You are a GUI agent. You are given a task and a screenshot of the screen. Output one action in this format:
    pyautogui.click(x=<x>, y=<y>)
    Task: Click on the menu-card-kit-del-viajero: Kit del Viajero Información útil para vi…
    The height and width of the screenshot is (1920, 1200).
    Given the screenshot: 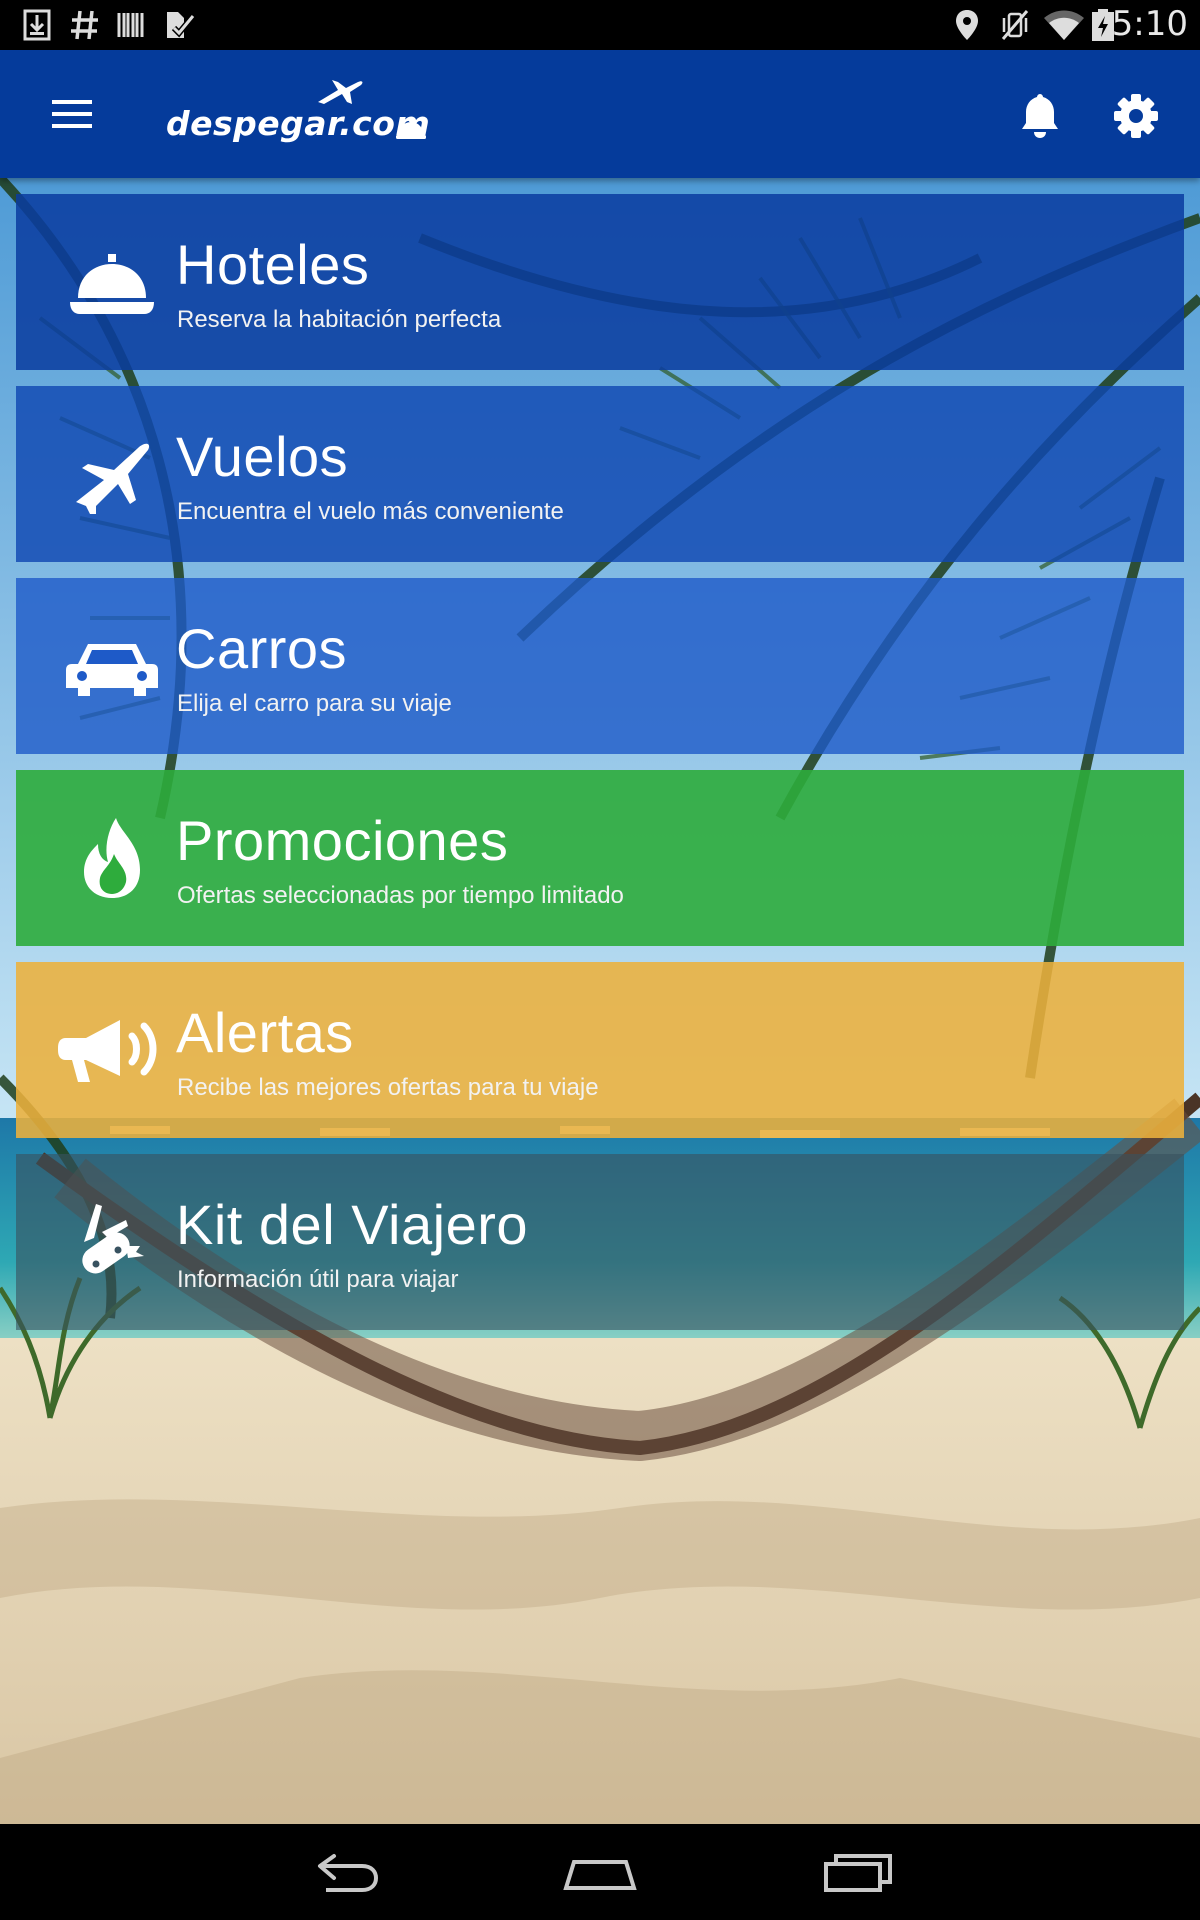 What is the action you would take?
    pyautogui.click(x=600, y=1242)
    